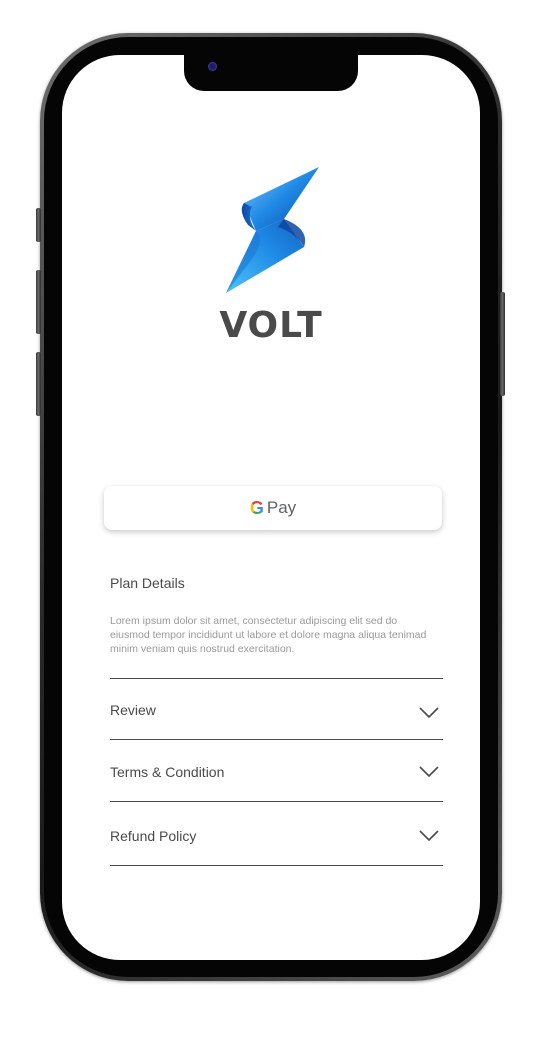 This screenshot has width=546, height=1062. Describe the element at coordinates (38, 384) in the screenshot. I see `volume-down-button` at that location.